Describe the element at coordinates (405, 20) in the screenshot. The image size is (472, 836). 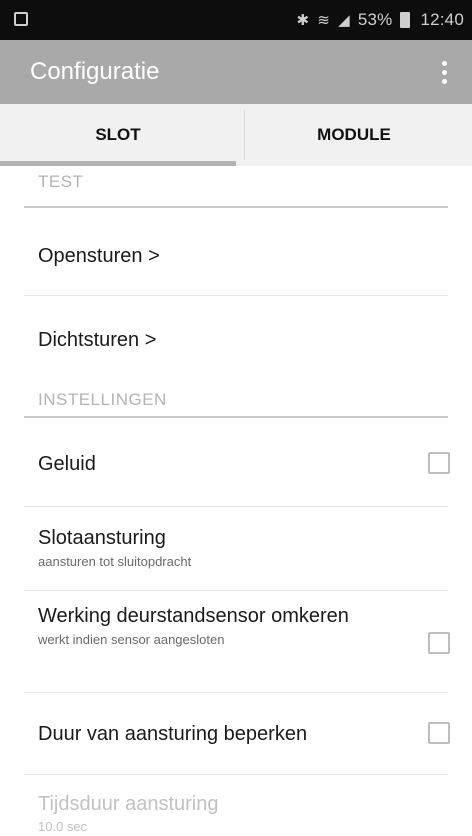
I see `battery-icon` at that location.